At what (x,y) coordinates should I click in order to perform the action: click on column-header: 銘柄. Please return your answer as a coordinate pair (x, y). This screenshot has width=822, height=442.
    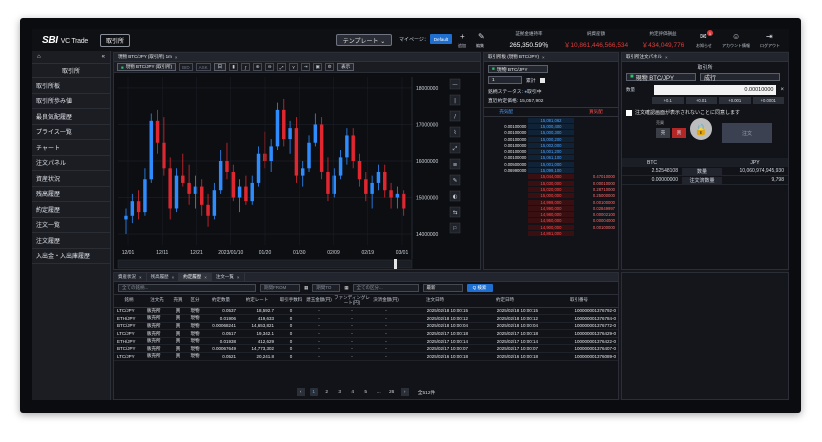
    Looking at the image, I should click on (129, 301).